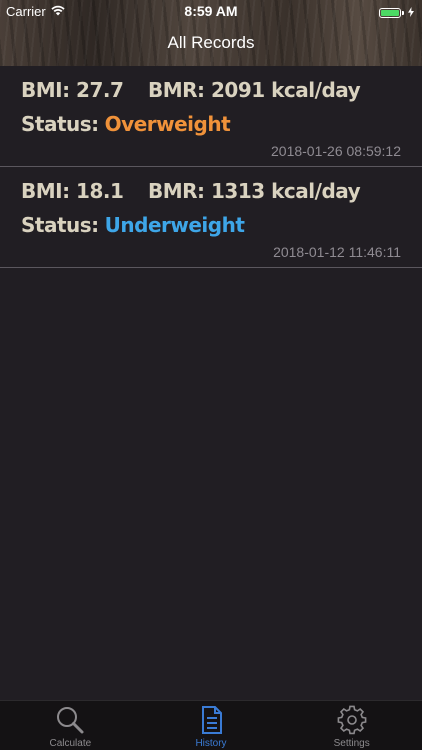  I want to click on status-bar: Carrier 8:59 AM, so click(211, 11).